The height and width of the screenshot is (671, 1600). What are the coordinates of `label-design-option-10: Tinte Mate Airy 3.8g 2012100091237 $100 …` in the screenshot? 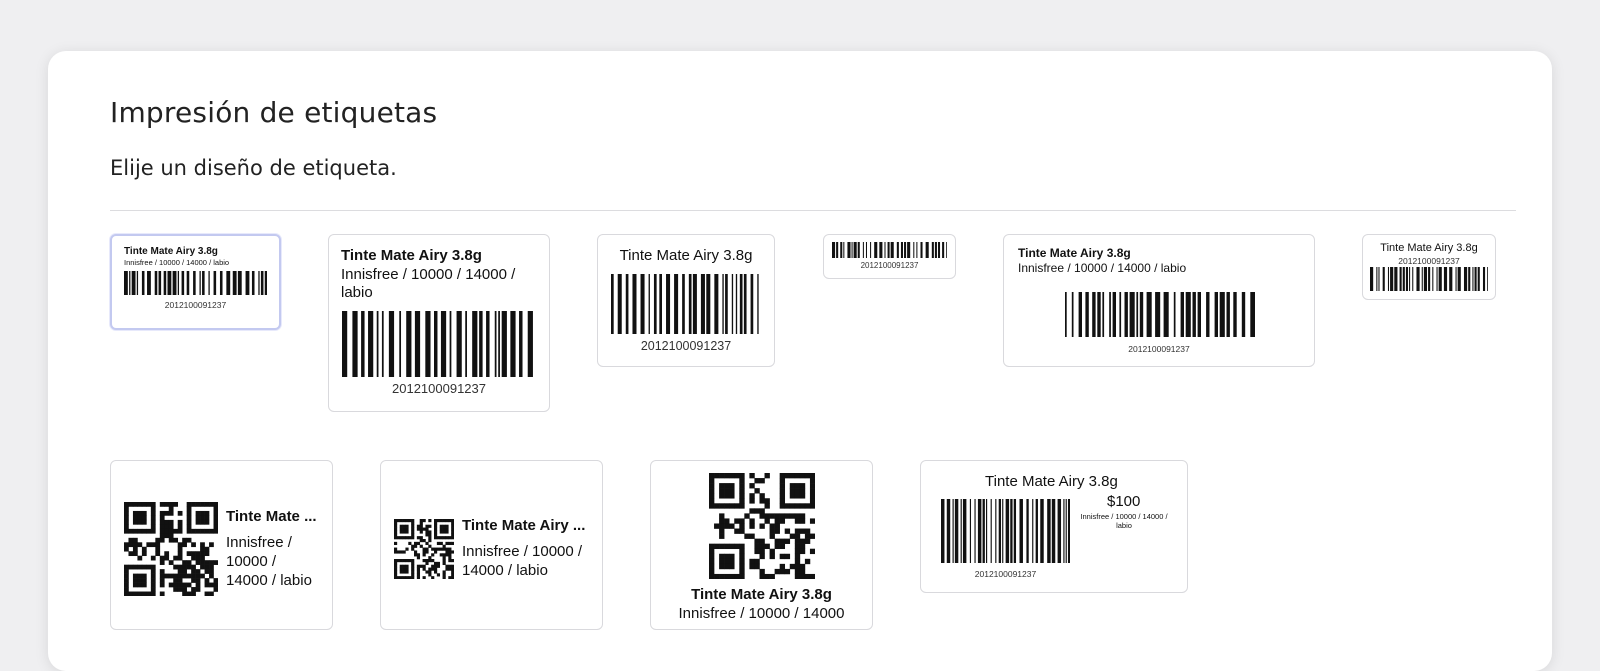 It's located at (1054, 526).